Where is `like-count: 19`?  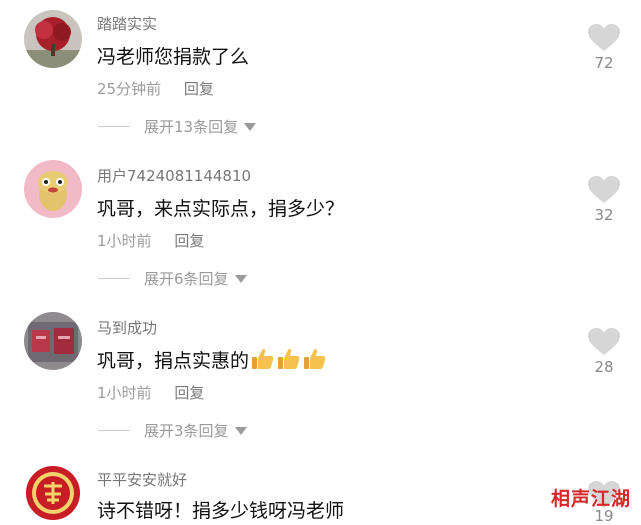 like-count: 19 is located at coordinates (604, 516).